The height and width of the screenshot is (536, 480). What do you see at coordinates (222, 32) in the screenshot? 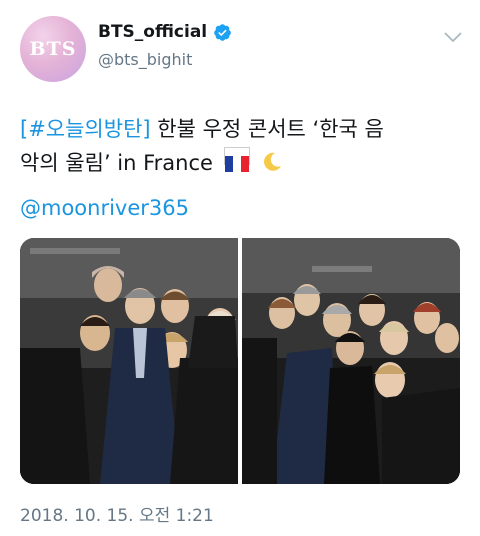
I see `verified-badge-icon` at bounding box center [222, 32].